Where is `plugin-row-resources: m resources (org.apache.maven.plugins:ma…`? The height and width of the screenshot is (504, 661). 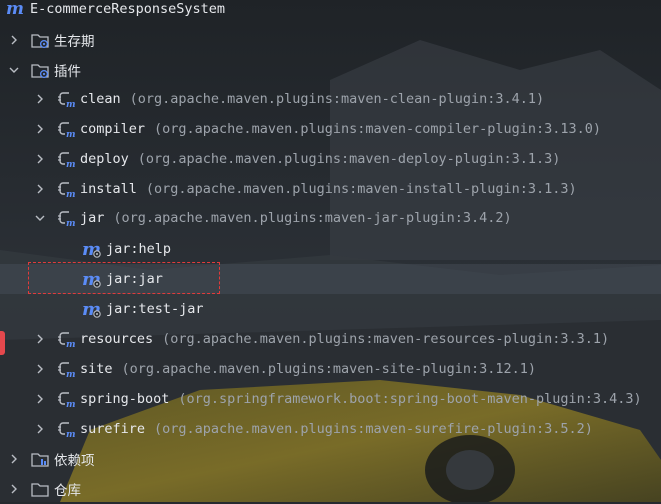 plugin-row-resources: m resources (org.apache.maven.plugins:ma… is located at coordinates (330, 339).